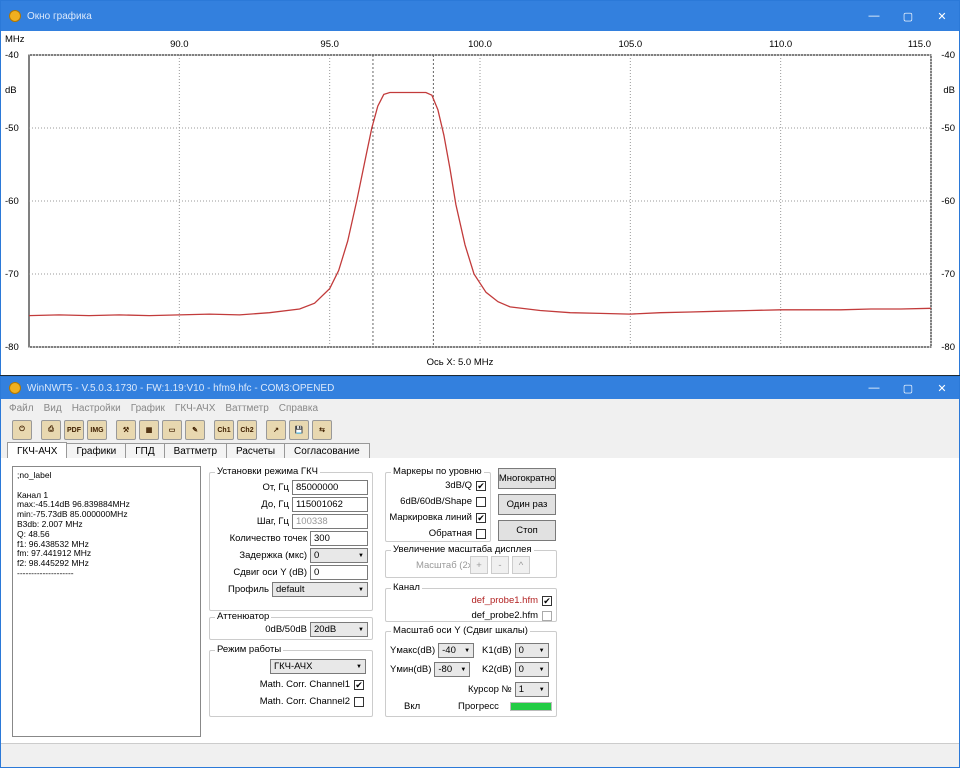 The width and height of the screenshot is (960, 768). I want to click on to-input: 115001062, so click(330, 504).